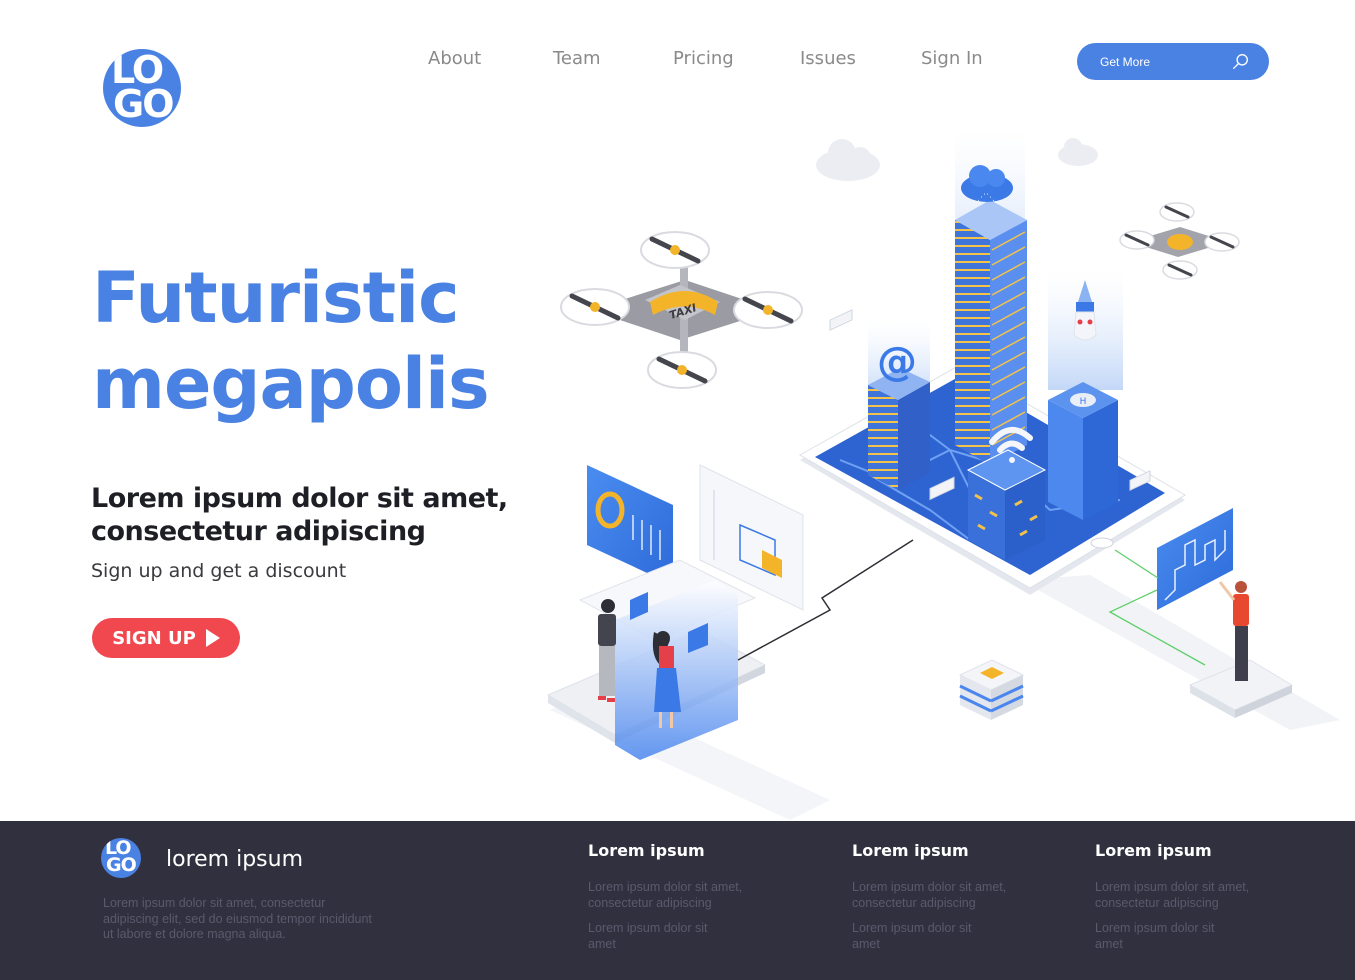  Describe the element at coordinates (299, 498) in the screenshot. I see `hero-subtitle-line-1: Lorem ipsum dolor sit amet,` at that location.